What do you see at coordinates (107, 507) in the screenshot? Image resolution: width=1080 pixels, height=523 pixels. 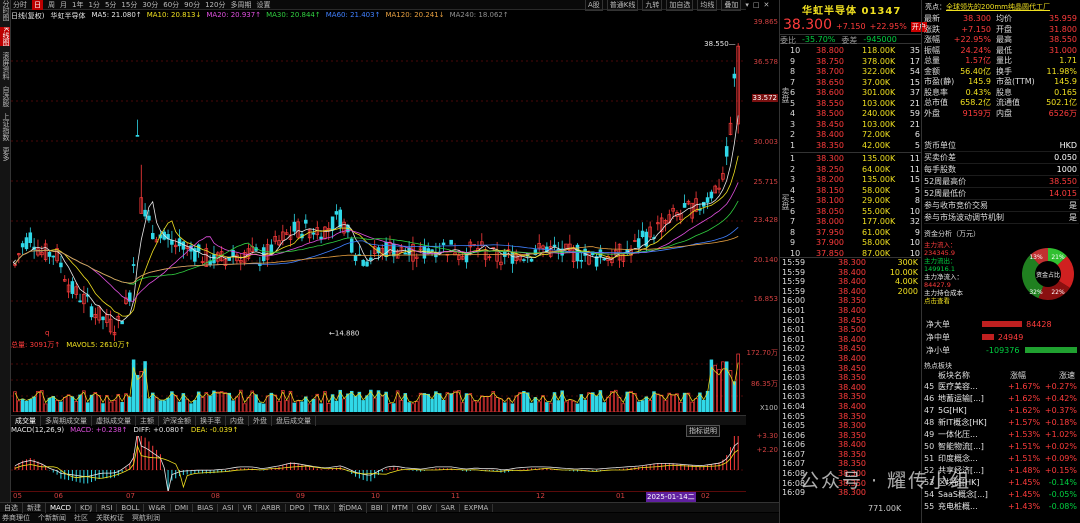 I see `bottom-tab-rsi: RSI` at bounding box center [107, 507].